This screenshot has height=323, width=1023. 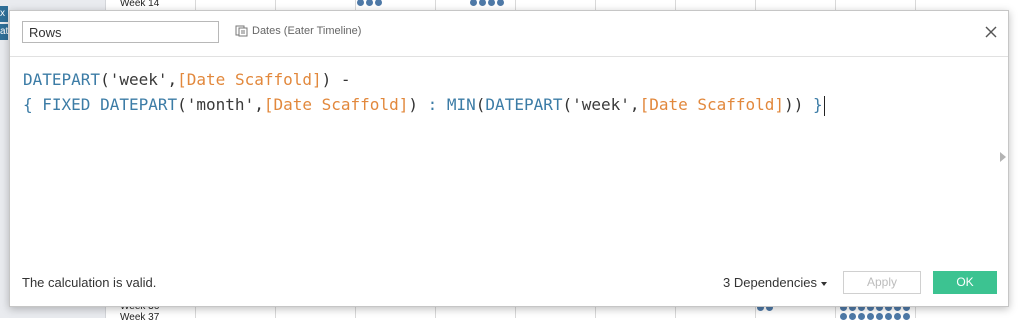 What do you see at coordinates (461, 104) in the screenshot?
I see `function-token: MIN` at bounding box center [461, 104].